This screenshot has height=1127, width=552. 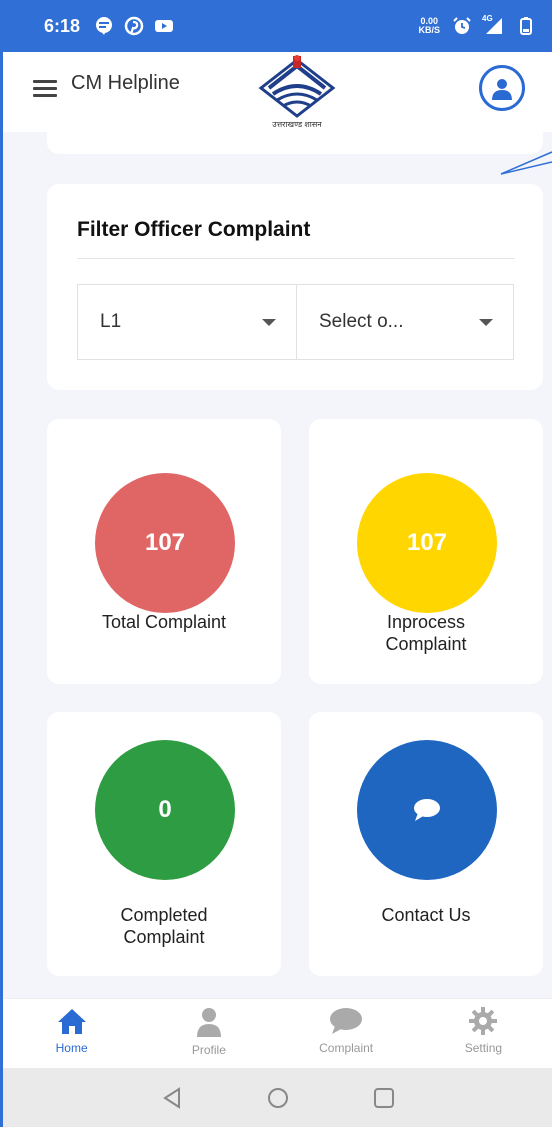 What do you see at coordinates (164, 926) in the screenshot?
I see `completed-complaint-label: Completed Complaint` at bounding box center [164, 926].